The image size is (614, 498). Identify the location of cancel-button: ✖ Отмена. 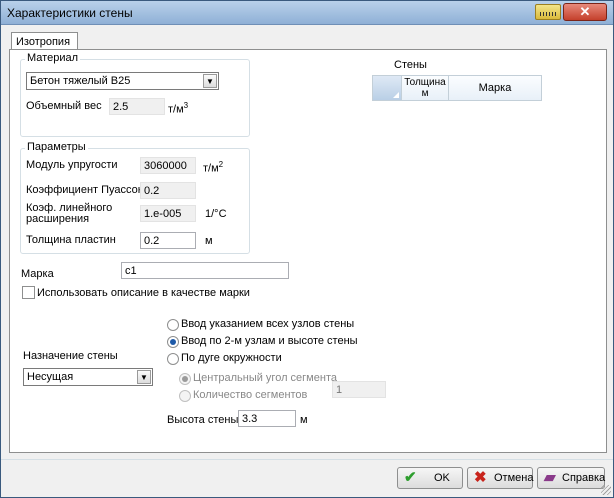
(500, 478).